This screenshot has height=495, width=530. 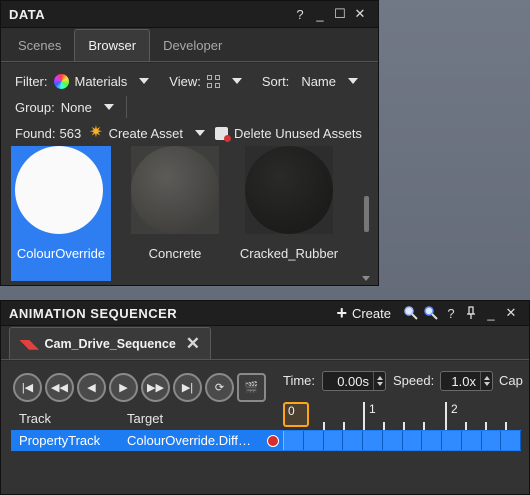 I want to click on delete-asset-icon, so click(x=223, y=134).